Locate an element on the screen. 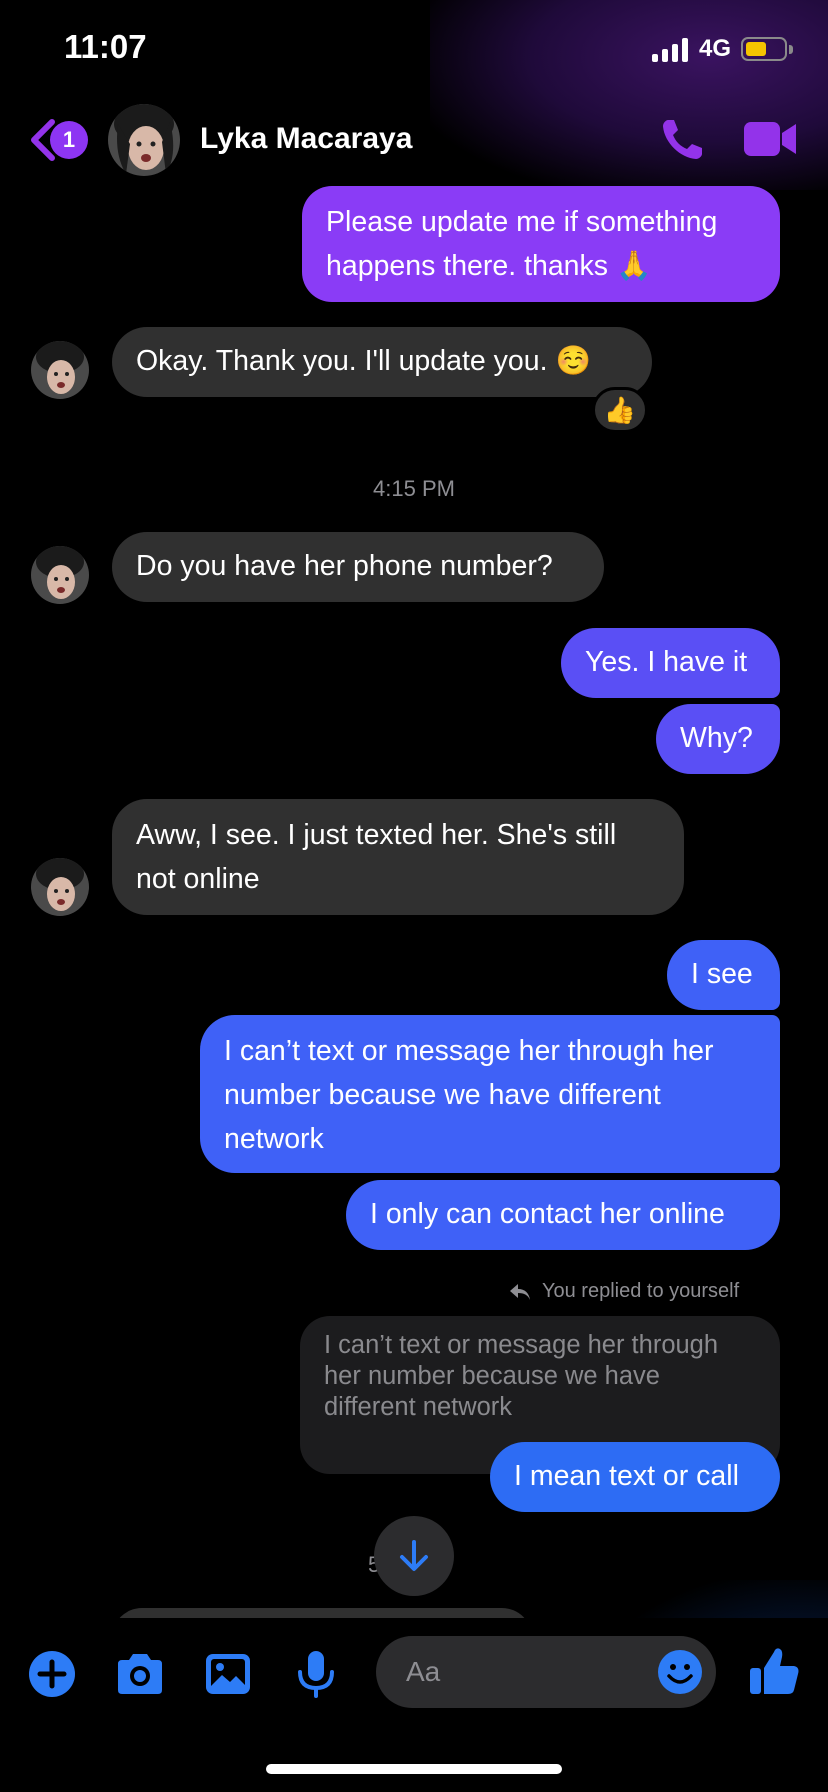 Image resolution: width=828 pixels, height=1792 pixels. microphone-icon is located at coordinates (316, 1674).